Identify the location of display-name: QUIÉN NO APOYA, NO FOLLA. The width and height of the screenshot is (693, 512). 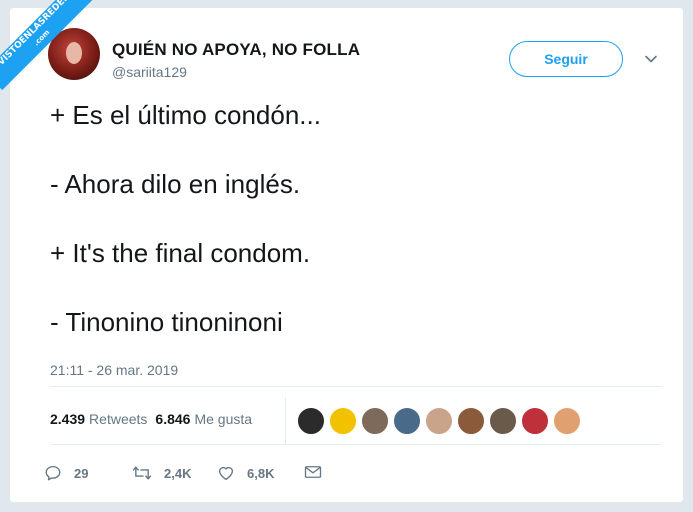
(236, 50).